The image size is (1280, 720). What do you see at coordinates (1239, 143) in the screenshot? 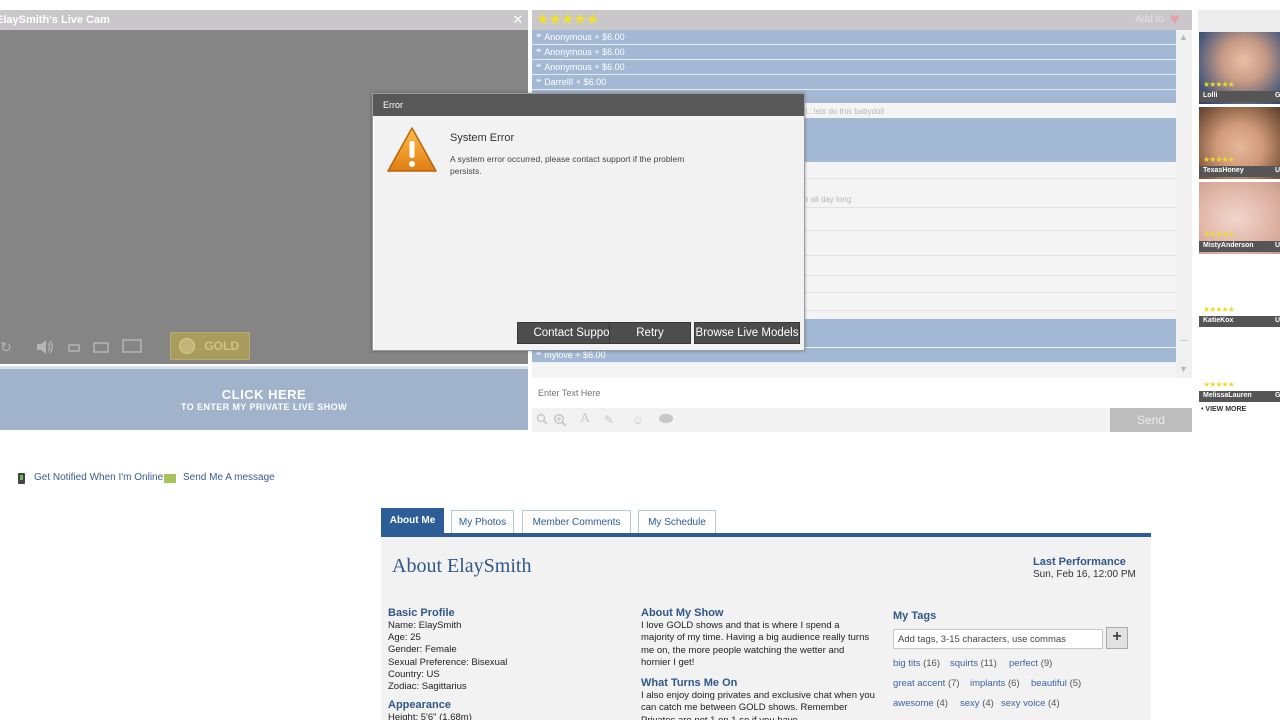
I see `model-card: ★★★★★ TexasHoney U` at bounding box center [1239, 143].